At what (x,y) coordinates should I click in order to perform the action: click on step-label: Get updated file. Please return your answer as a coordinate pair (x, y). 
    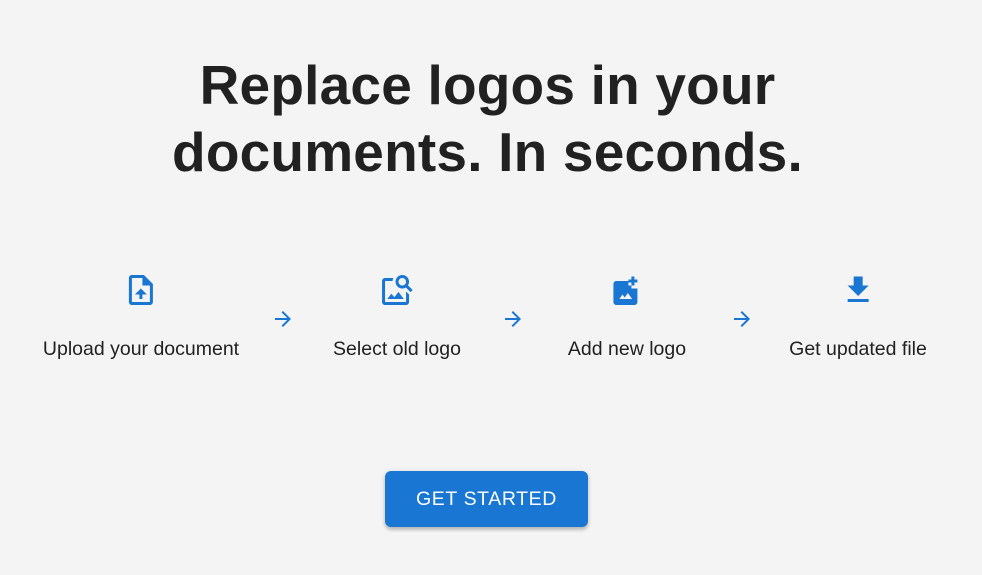
    Looking at the image, I should click on (858, 349).